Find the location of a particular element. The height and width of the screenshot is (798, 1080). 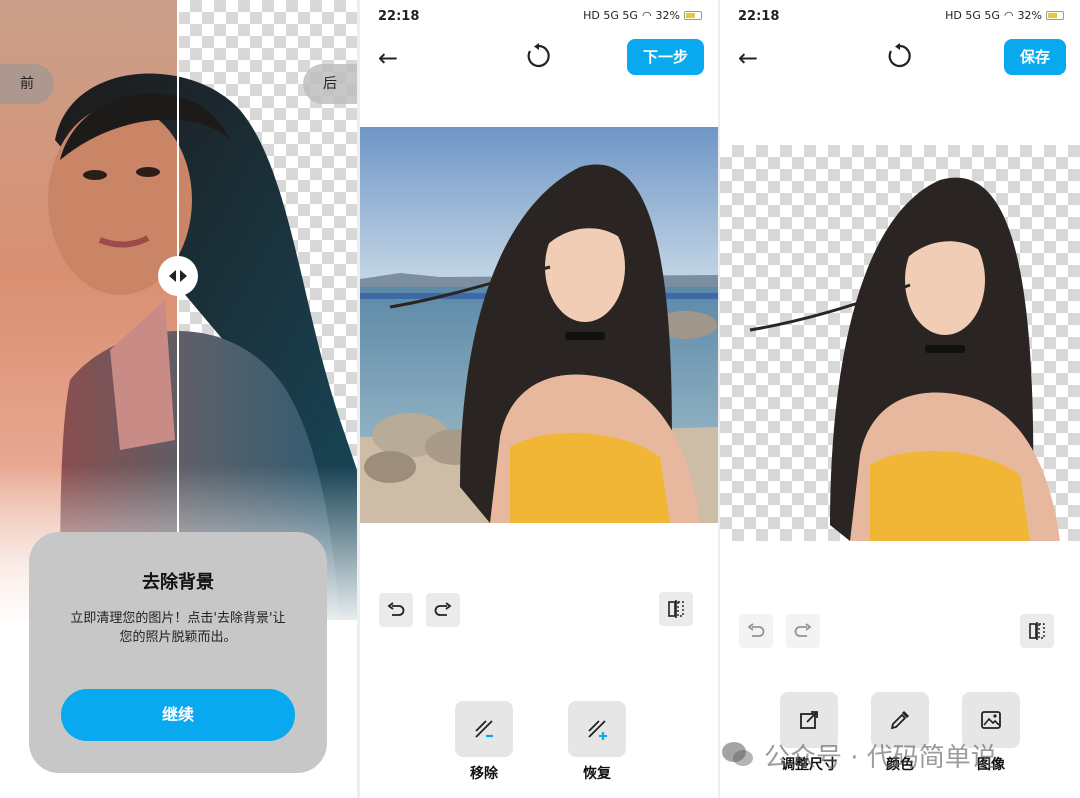

compare-slider-handle is located at coordinates (178, 276).